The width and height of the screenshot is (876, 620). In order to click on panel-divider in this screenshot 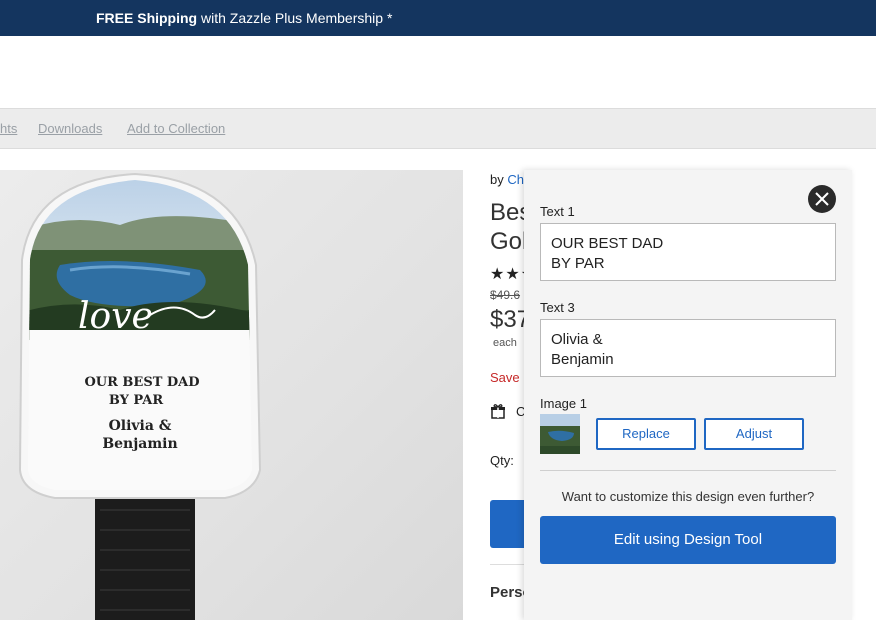, I will do `click(688, 470)`.